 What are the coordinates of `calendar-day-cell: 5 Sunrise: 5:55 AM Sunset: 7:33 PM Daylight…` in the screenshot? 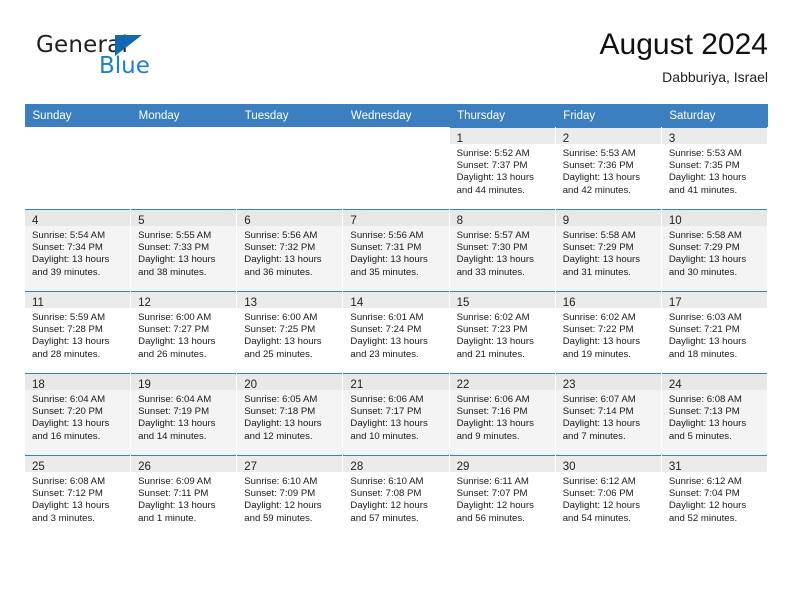 It's located at (184, 250).